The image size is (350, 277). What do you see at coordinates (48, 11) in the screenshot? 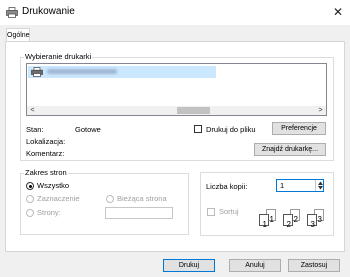
I see `window-title: Drukowanie` at bounding box center [48, 11].